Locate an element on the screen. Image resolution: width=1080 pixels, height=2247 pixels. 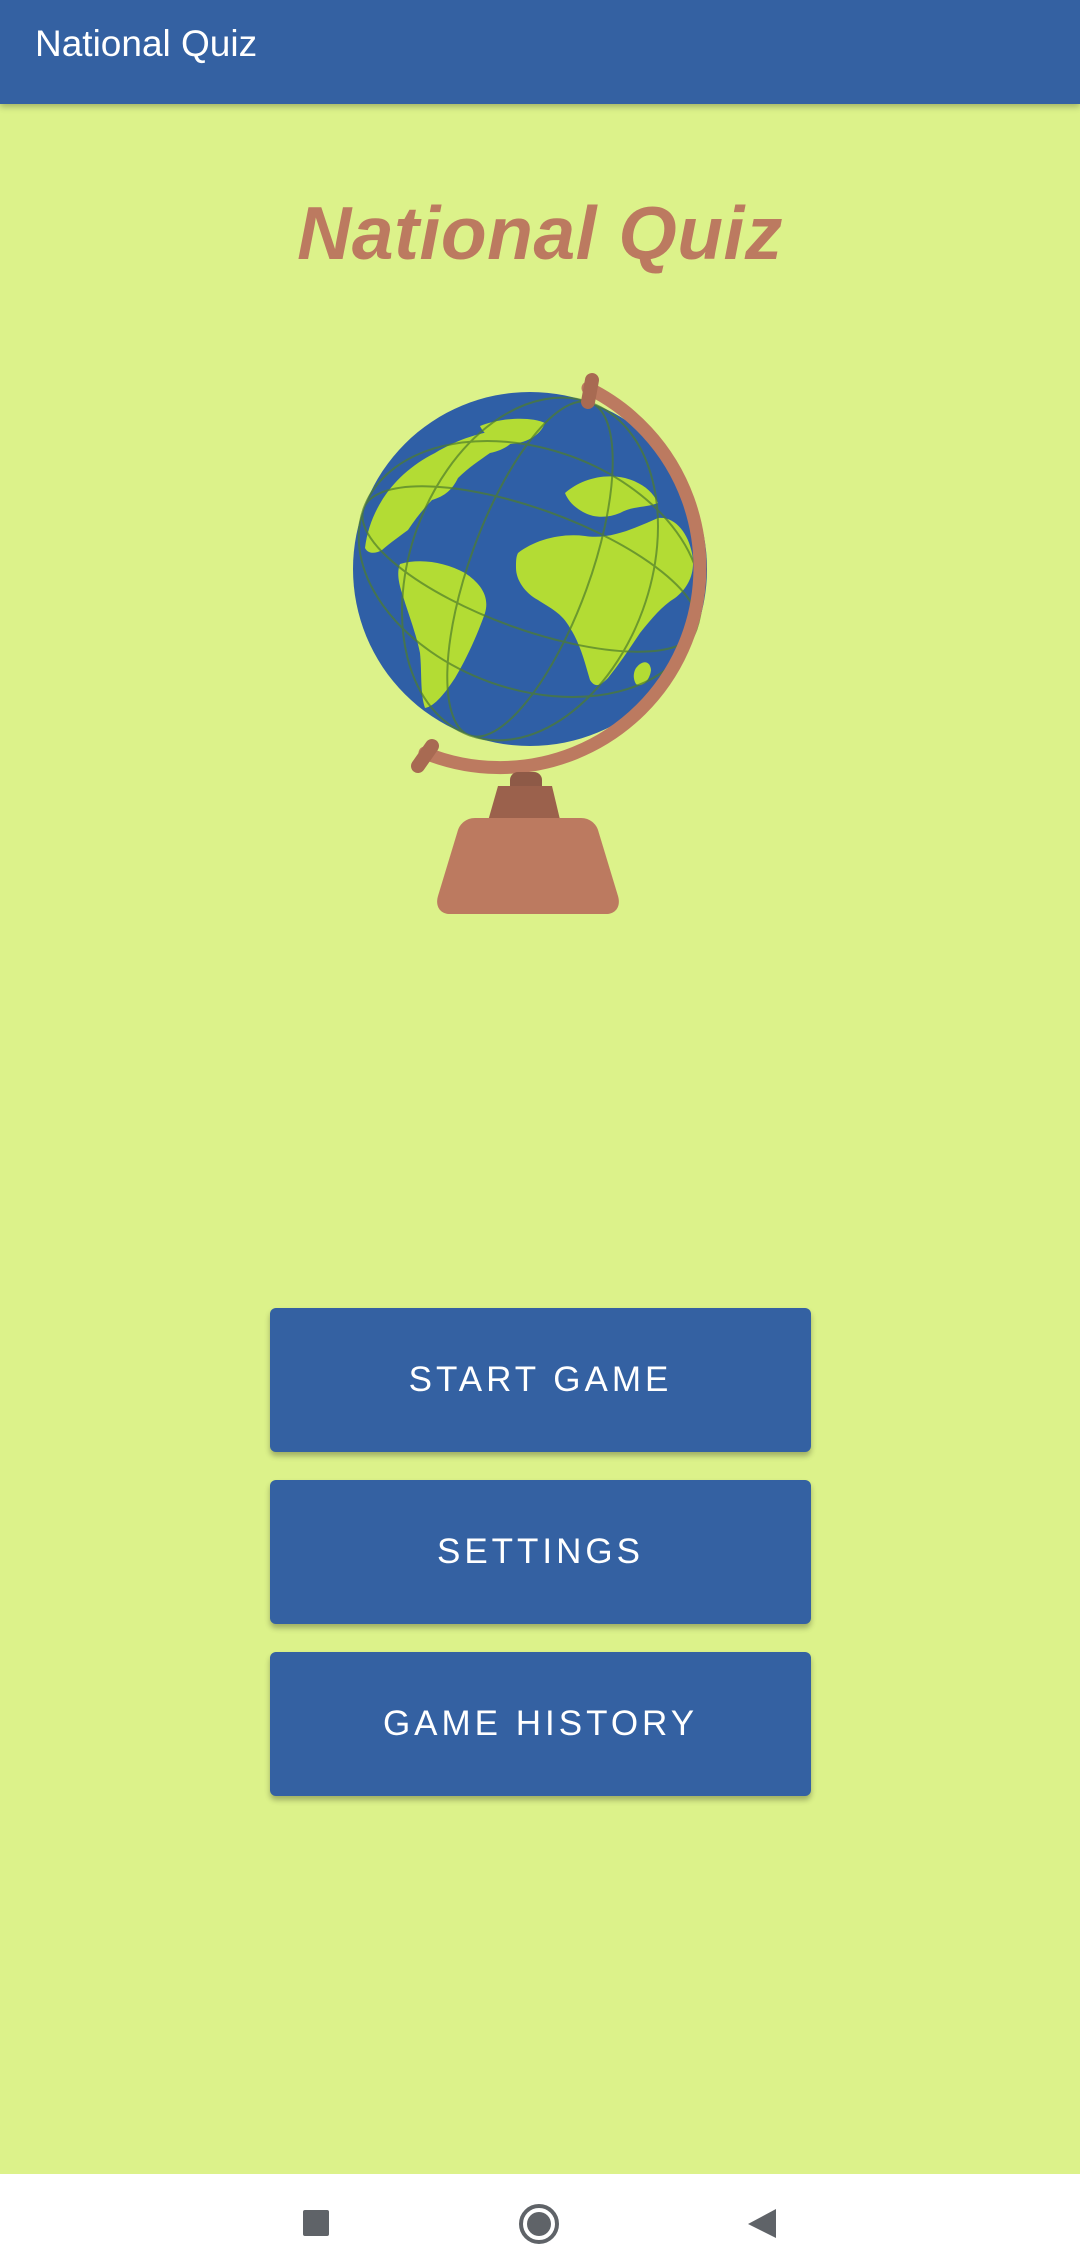
app-bar-title: National Quiz is located at coordinates (146, 43).